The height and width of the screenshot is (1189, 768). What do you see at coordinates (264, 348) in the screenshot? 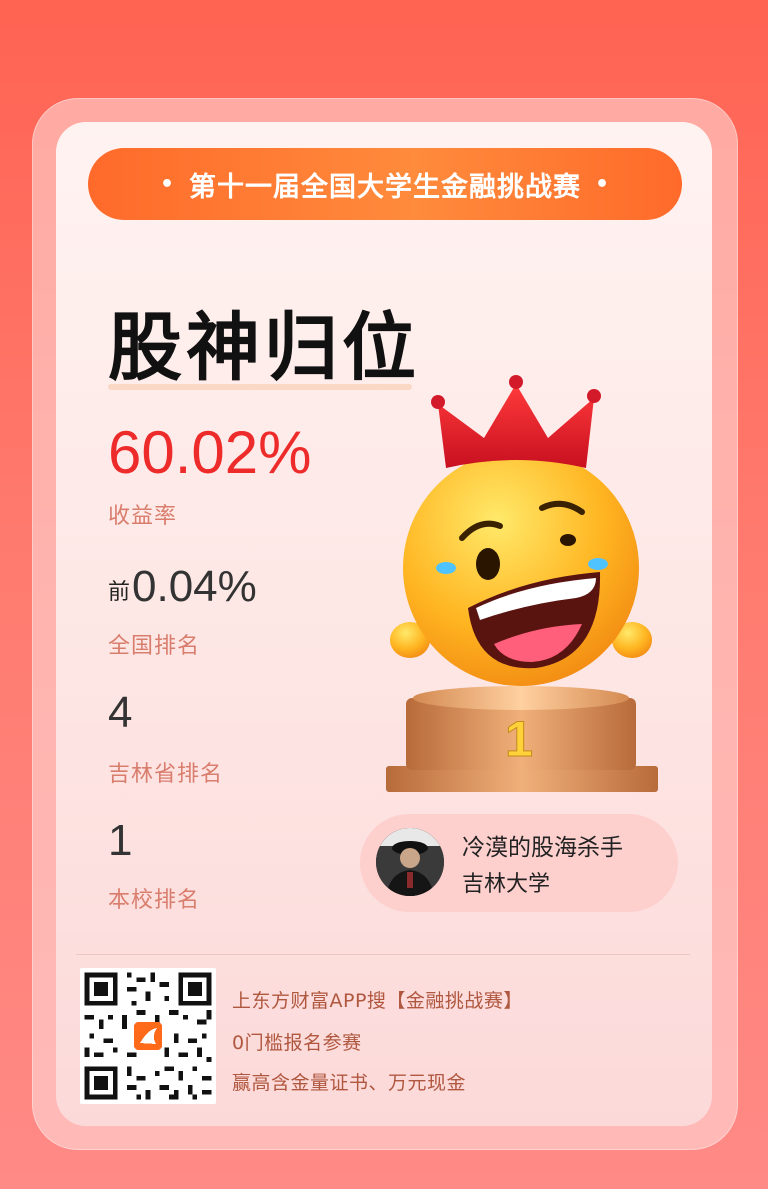
I see `hero-title: 股神归位` at bounding box center [264, 348].